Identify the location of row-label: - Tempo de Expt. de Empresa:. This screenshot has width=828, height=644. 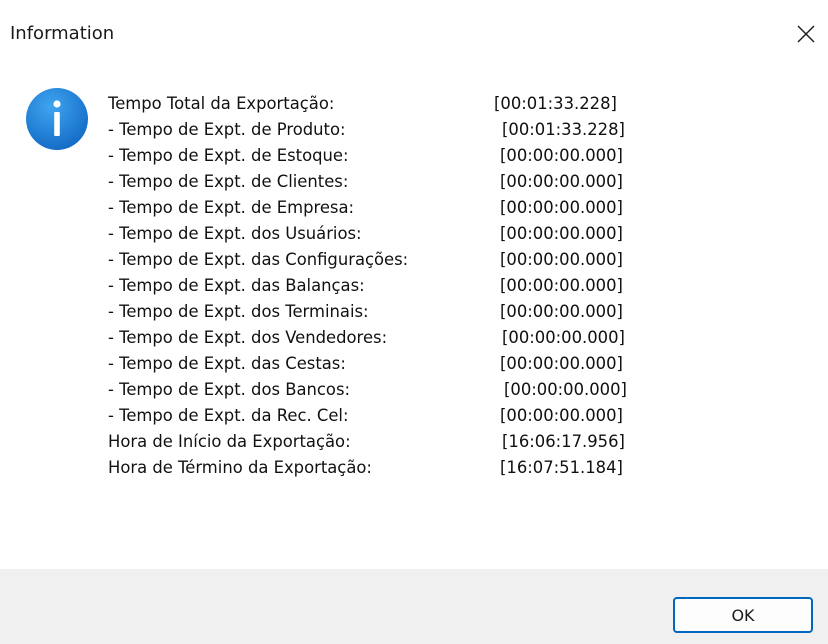
(231, 207).